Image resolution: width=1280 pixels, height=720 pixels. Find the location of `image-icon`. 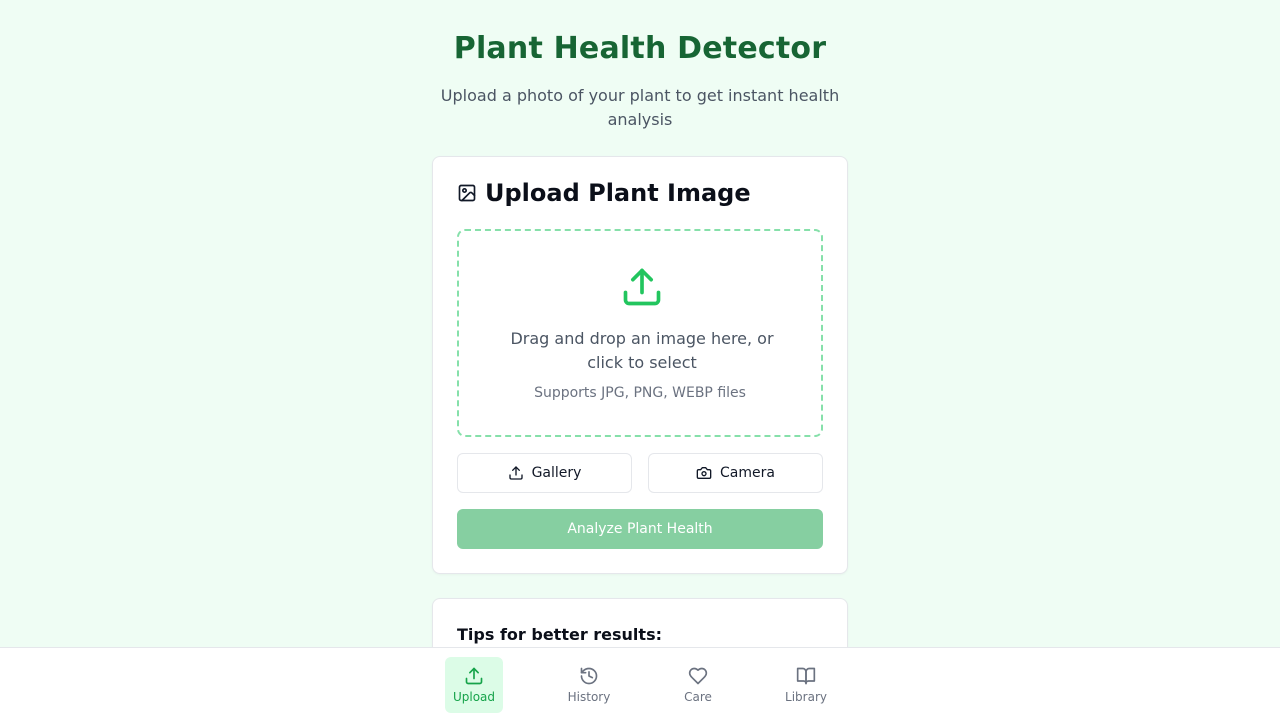

image-icon is located at coordinates (467, 193).